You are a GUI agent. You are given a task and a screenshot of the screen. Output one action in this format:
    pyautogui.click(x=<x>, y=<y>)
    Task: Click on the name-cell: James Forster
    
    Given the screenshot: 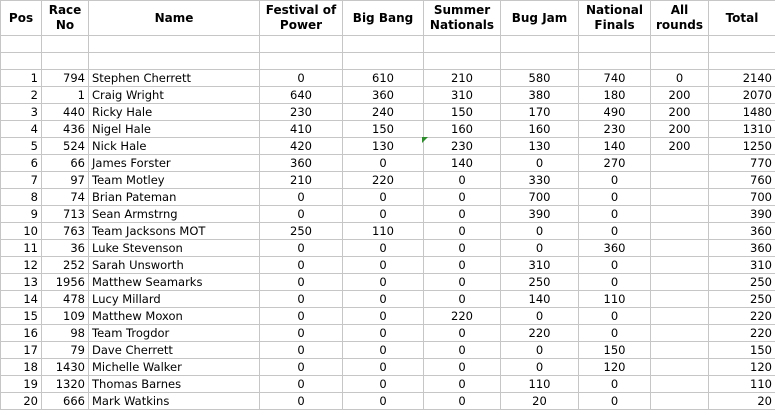 What is the action you would take?
    pyautogui.click(x=174, y=163)
    